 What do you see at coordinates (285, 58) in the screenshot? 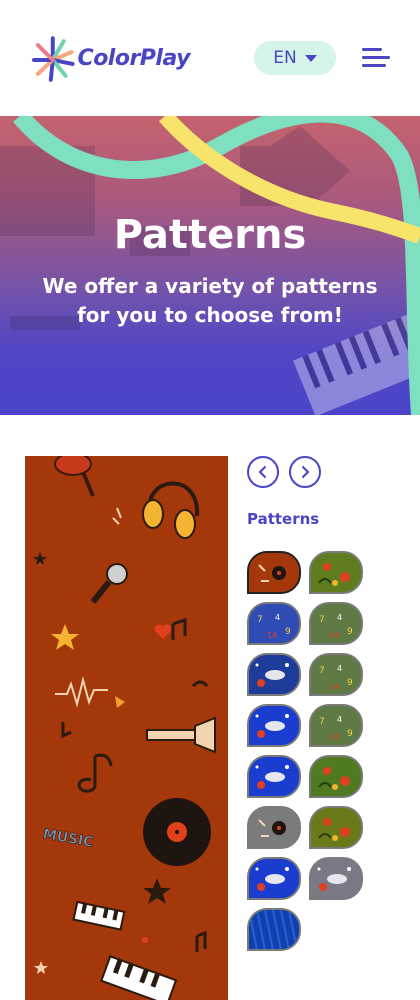
I see `language-label: EN` at bounding box center [285, 58].